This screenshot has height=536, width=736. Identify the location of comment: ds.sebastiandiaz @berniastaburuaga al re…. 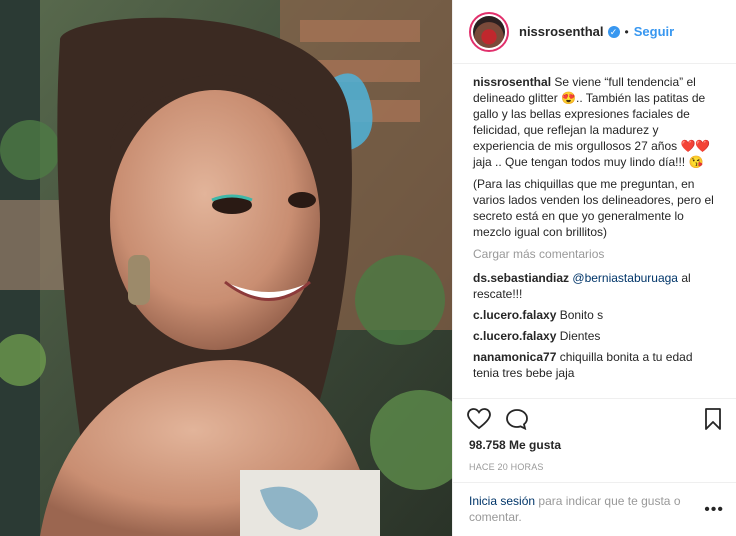
(596, 286).